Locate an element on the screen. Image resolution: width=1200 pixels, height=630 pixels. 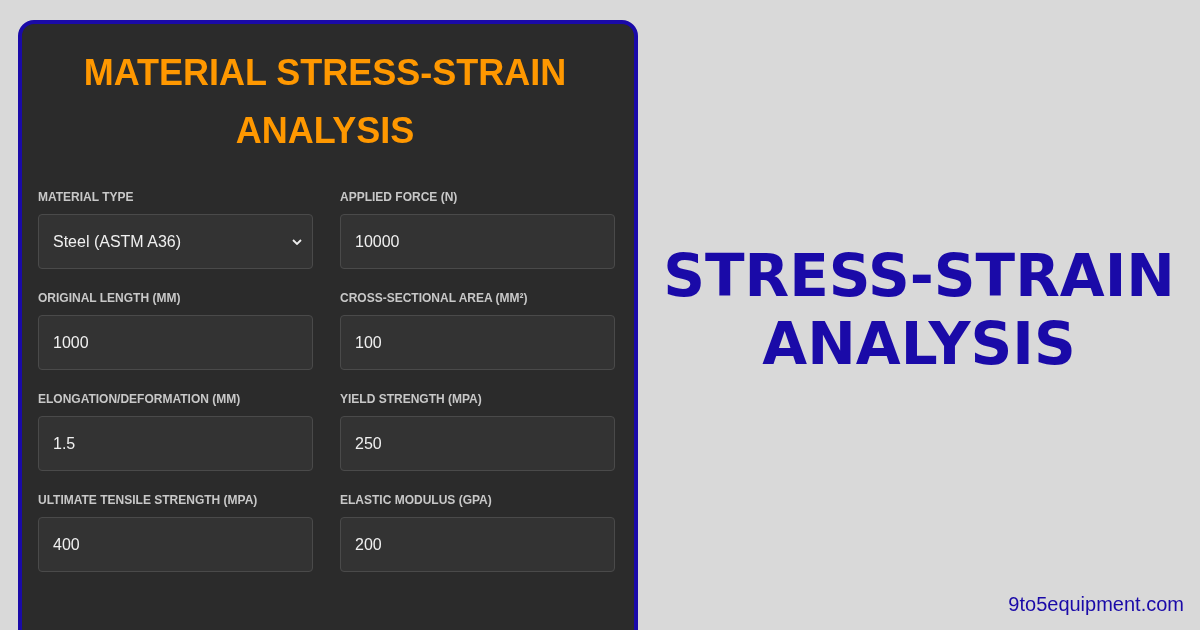
input-field: 100 is located at coordinates (477, 342).